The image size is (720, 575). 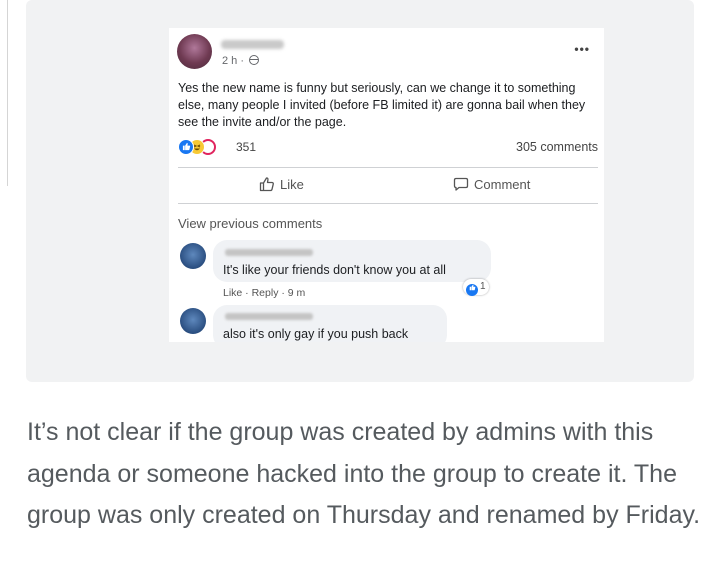 I want to click on like-reaction-icon, so click(x=186, y=147).